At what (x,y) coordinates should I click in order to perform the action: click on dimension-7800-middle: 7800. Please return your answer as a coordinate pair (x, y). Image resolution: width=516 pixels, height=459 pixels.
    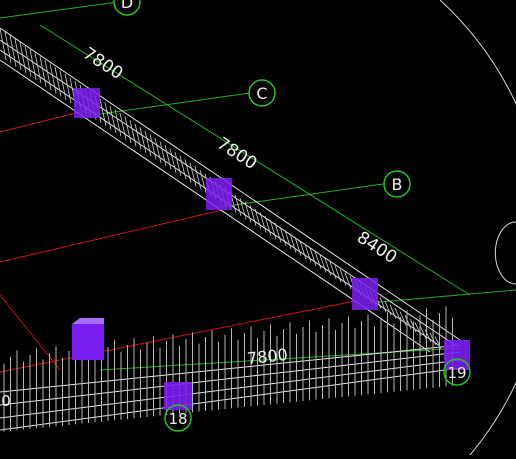
    Looking at the image, I should click on (236, 154).